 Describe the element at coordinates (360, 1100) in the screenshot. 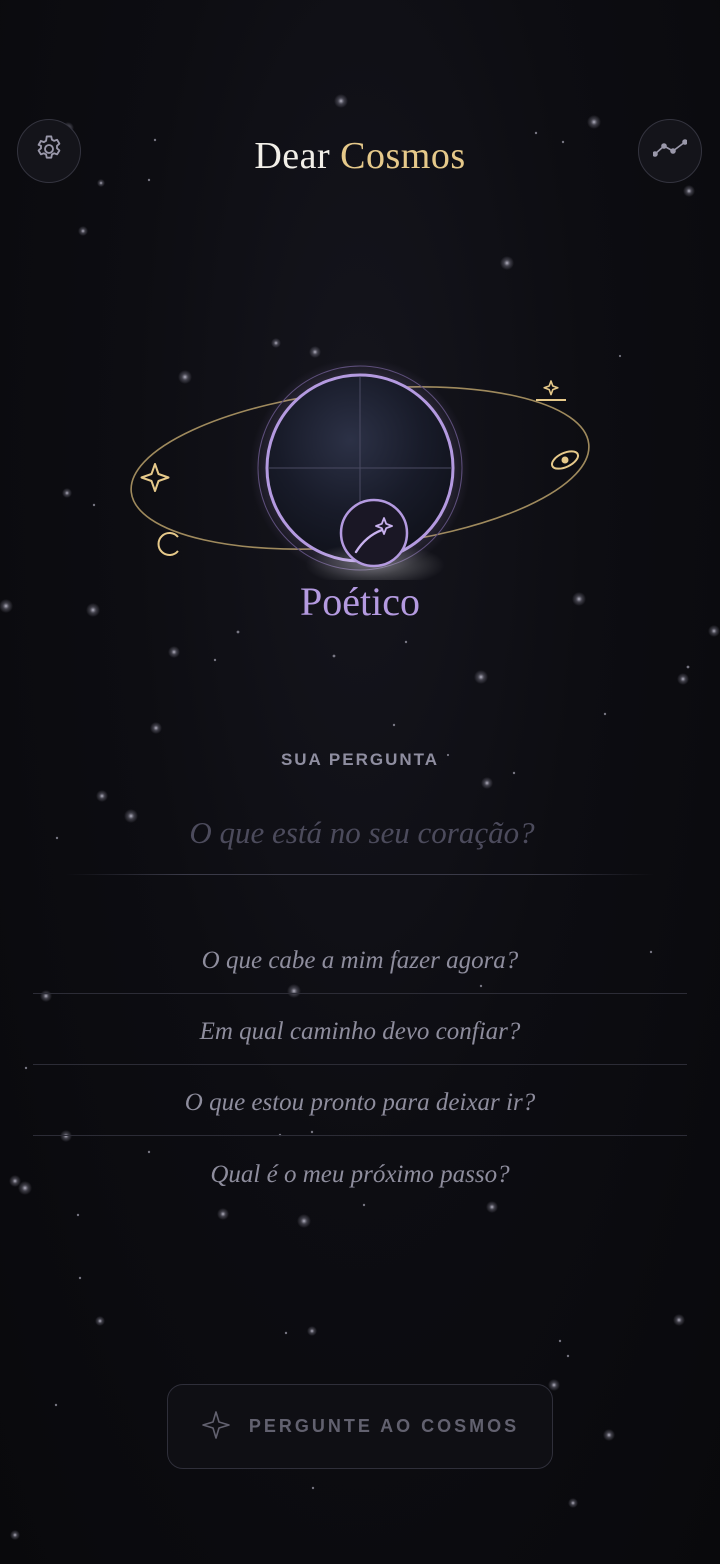

I see `suggestion-item: O que estou pronto para deixar ir?` at that location.